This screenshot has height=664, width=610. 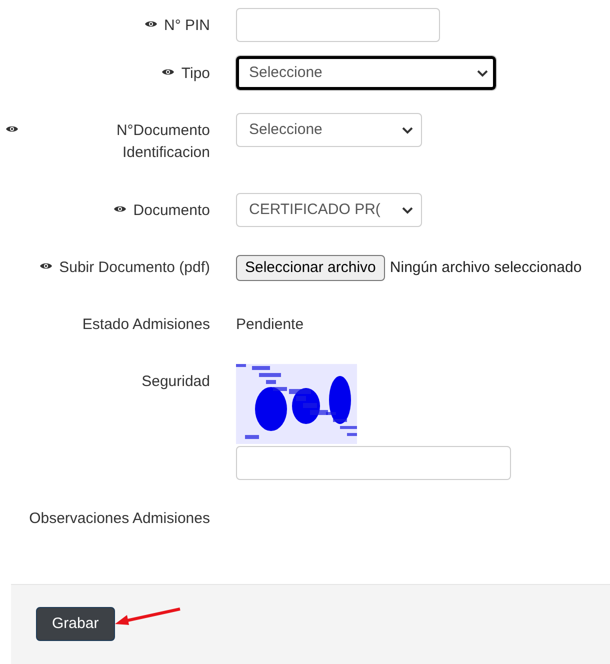 I want to click on save-button: Grabar, so click(x=75, y=624).